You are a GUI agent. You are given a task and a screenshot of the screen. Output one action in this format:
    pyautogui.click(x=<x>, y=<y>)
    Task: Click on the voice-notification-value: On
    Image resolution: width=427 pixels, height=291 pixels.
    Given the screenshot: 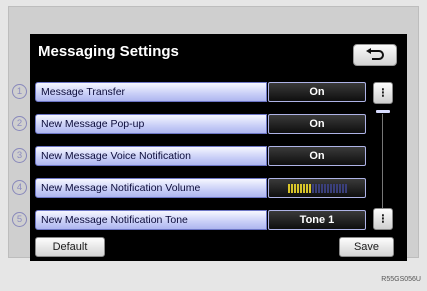 What is the action you would take?
    pyautogui.click(x=317, y=156)
    